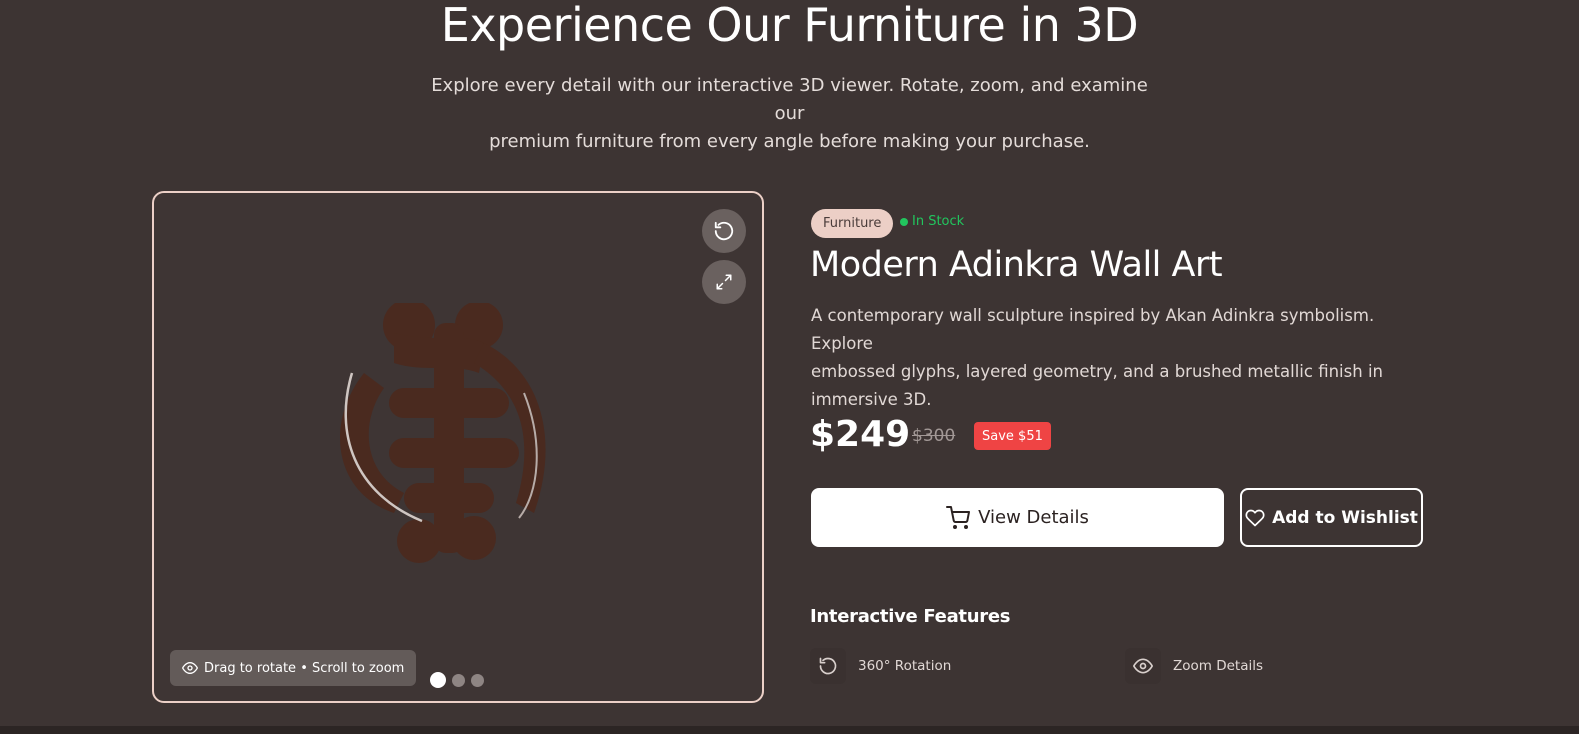 Image resolution: width=1579 pixels, height=734 pixels. Describe the element at coordinates (1016, 265) in the screenshot. I see `product-title: Modern Adinkra Wall Art` at that location.